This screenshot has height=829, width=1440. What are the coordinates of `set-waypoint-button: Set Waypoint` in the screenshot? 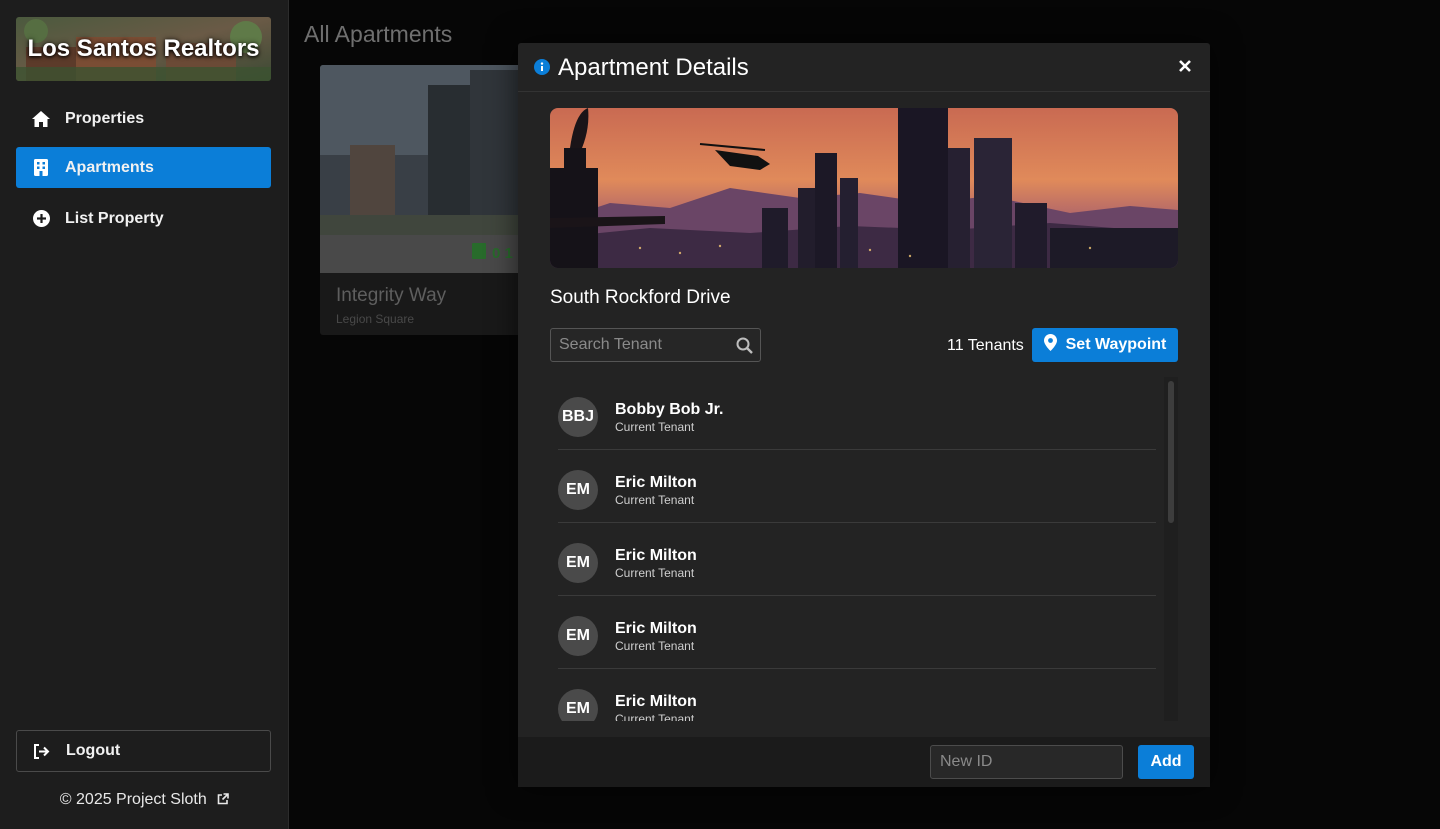 It's located at (1105, 345).